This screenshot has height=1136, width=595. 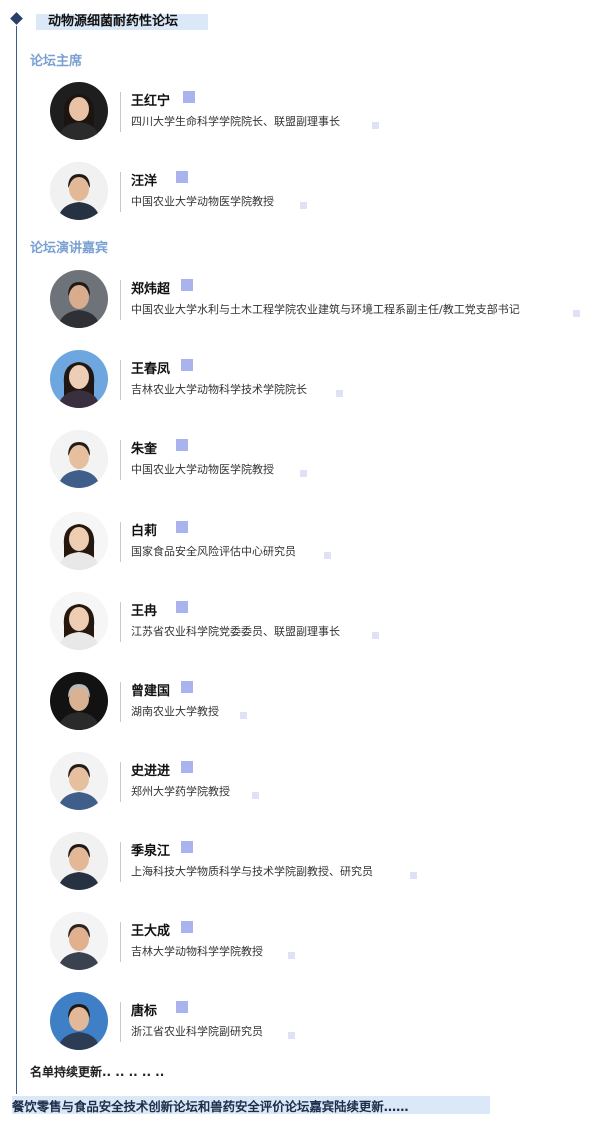 What do you see at coordinates (320, 380) in the screenshot?
I see `speaker-card: 王春凤 吉林农业大学动物科学技术学院院长` at bounding box center [320, 380].